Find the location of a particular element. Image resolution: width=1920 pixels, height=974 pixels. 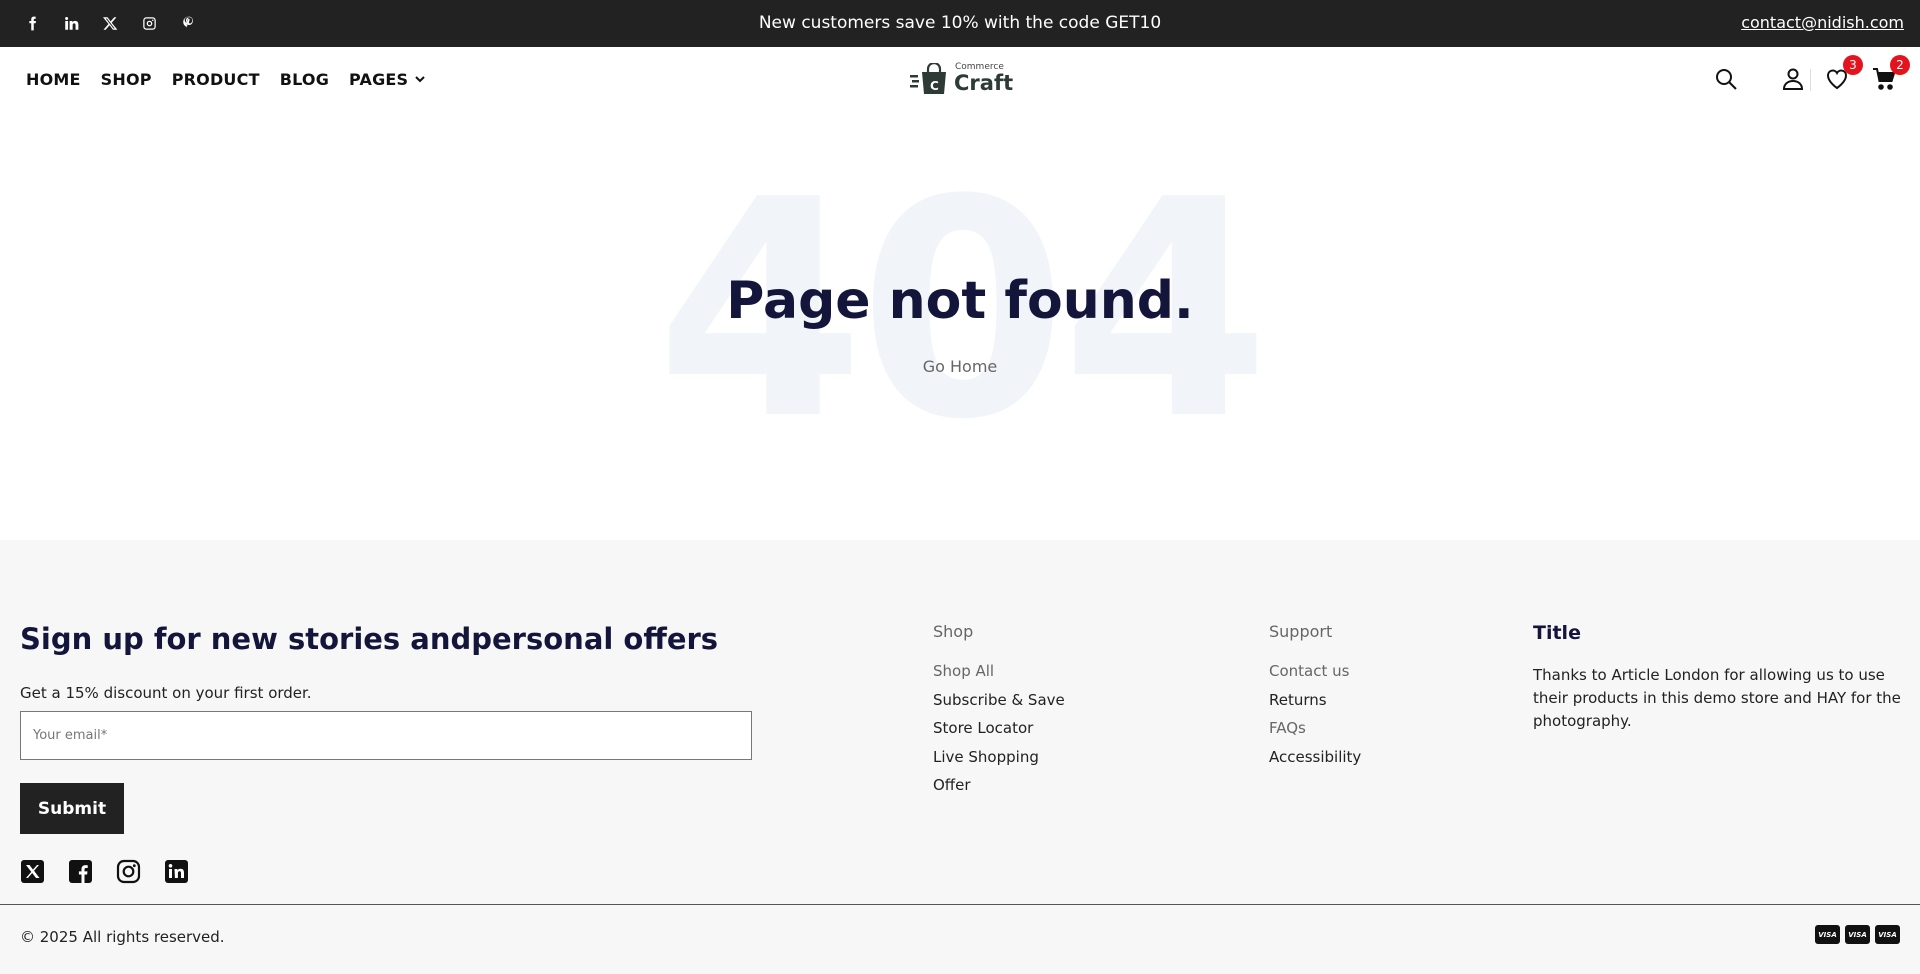

search-icon is located at coordinates (1726, 79).